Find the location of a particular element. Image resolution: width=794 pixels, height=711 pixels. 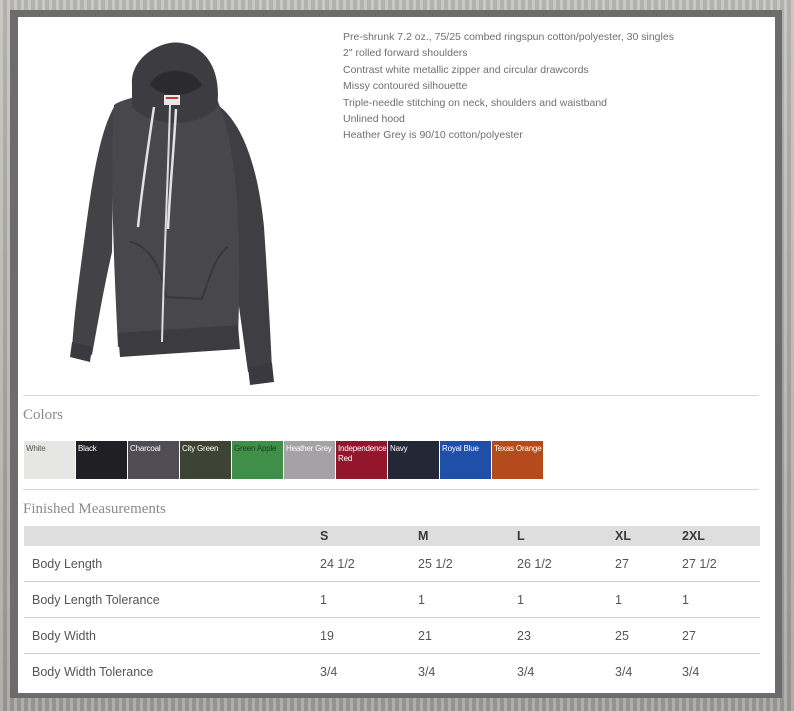

column-header: M is located at coordinates (467, 536).